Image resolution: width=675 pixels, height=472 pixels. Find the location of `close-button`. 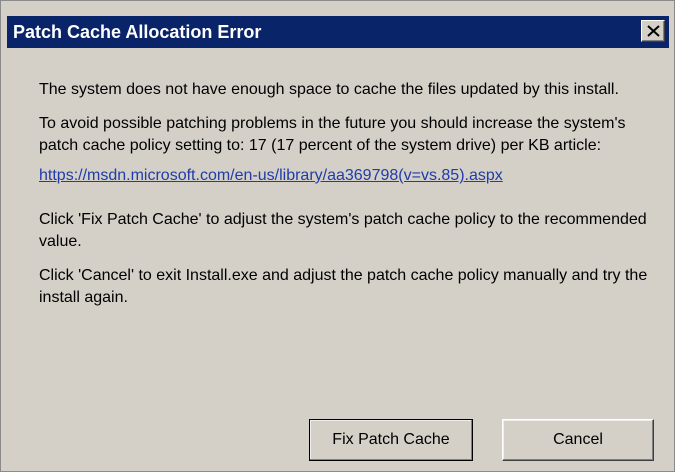

close-button is located at coordinates (653, 31).